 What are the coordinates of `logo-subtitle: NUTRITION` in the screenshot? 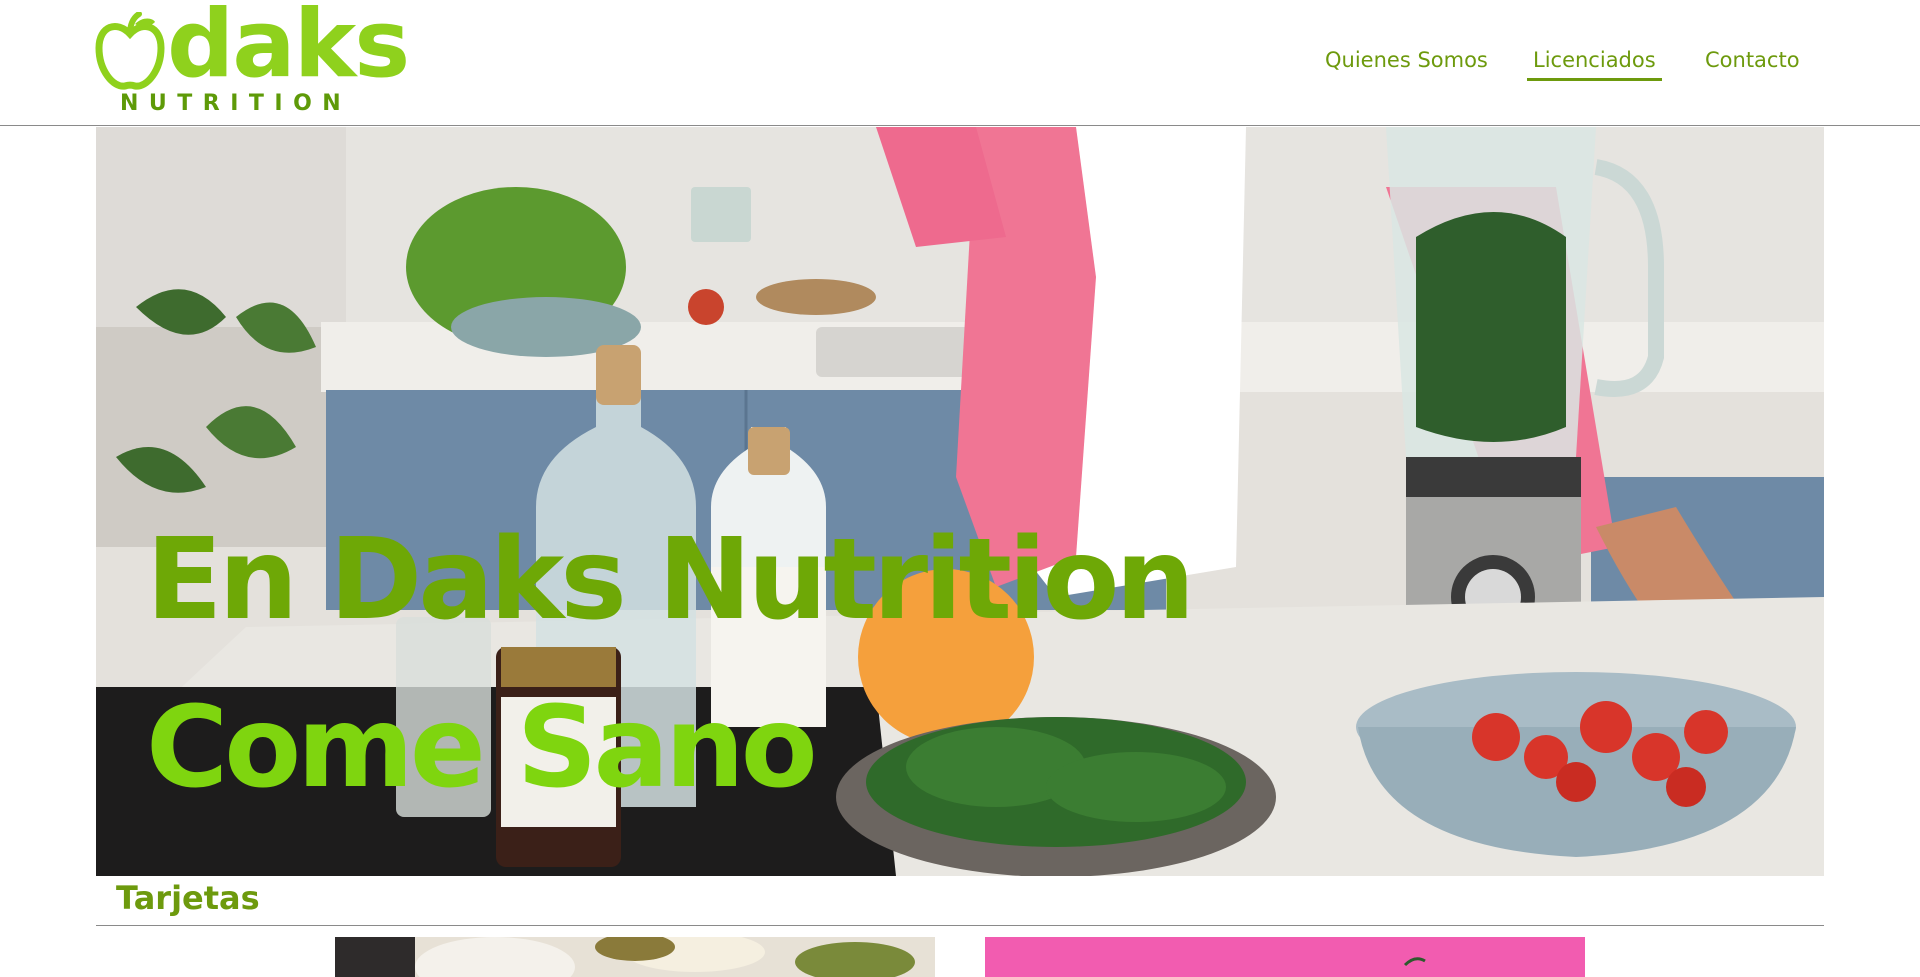 It's located at (236, 103).